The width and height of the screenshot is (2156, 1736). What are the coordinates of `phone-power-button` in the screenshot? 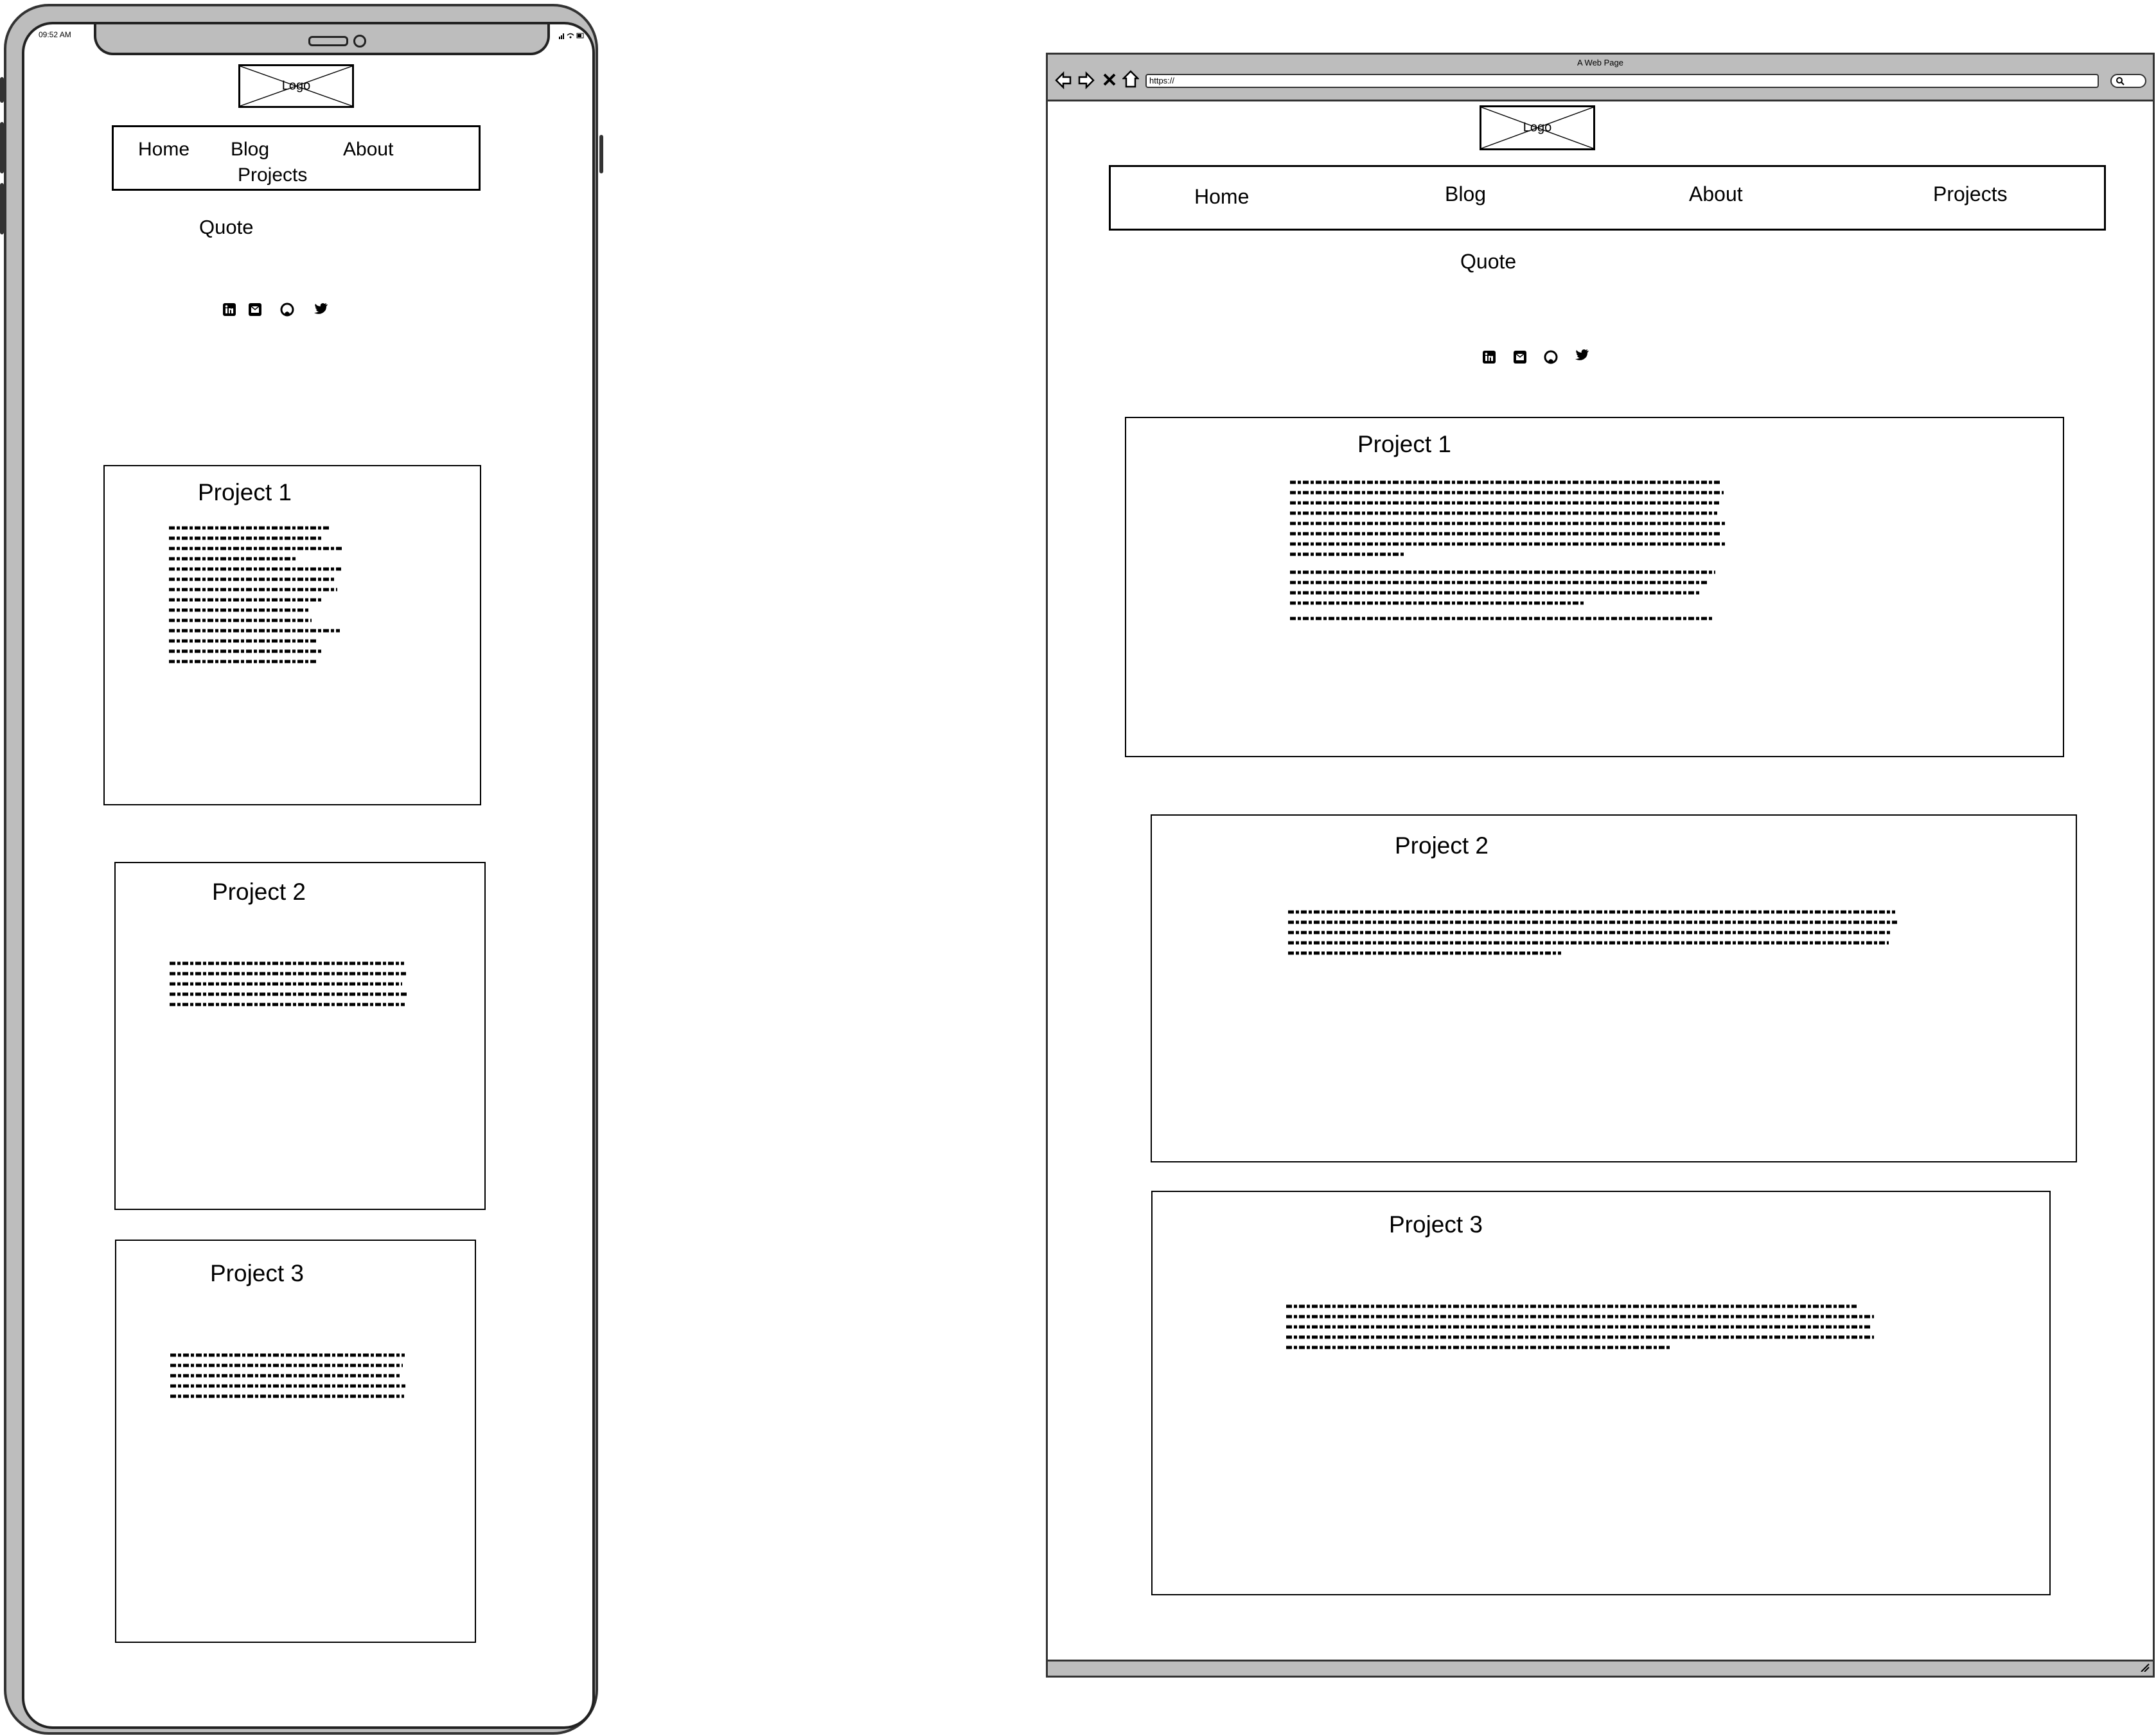 It's located at (601, 154).